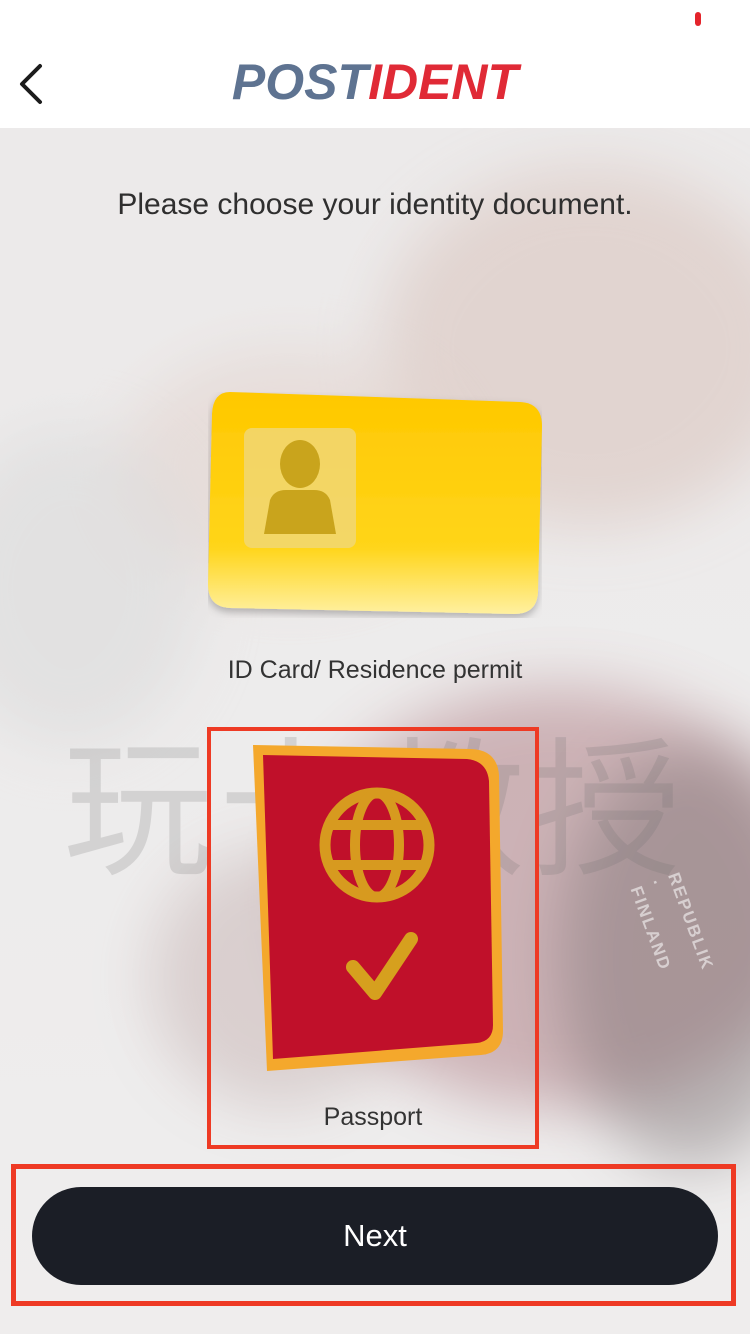 This screenshot has height=1334, width=750. I want to click on id-card-option: ID Card/ Residence permit, so click(375, 540).